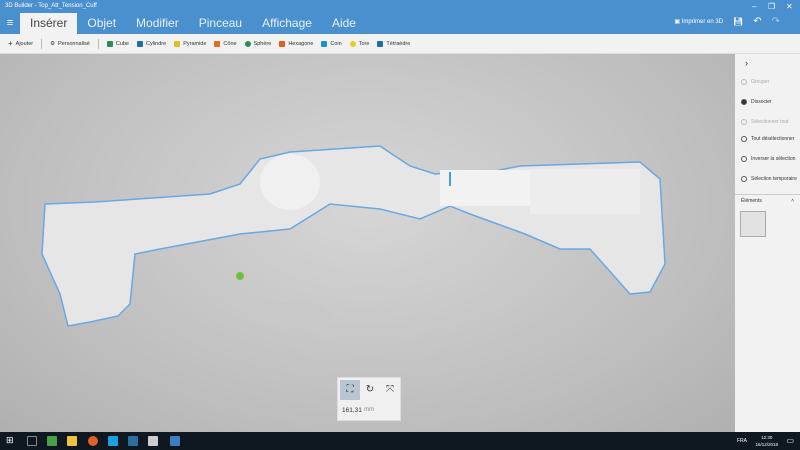 The height and width of the screenshot is (450, 800). I want to click on model-rail, so click(585, 191).